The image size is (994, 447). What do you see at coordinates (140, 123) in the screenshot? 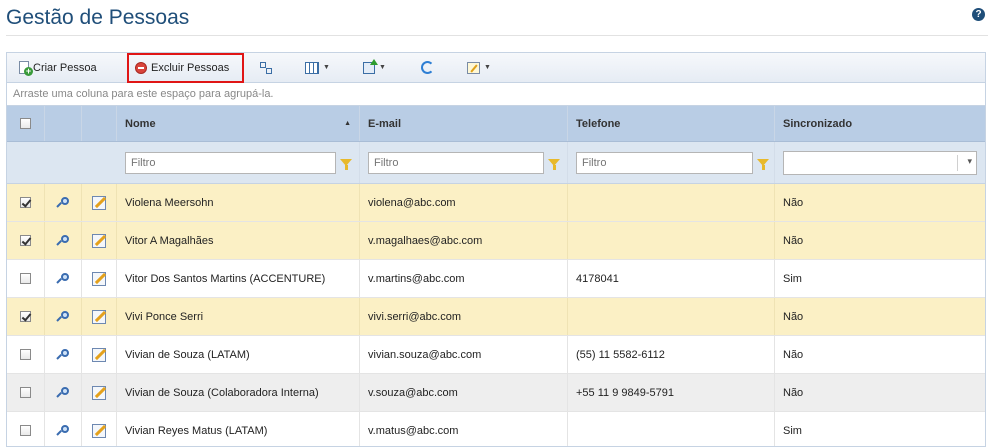
I see `column-header-name-label: Nome` at bounding box center [140, 123].